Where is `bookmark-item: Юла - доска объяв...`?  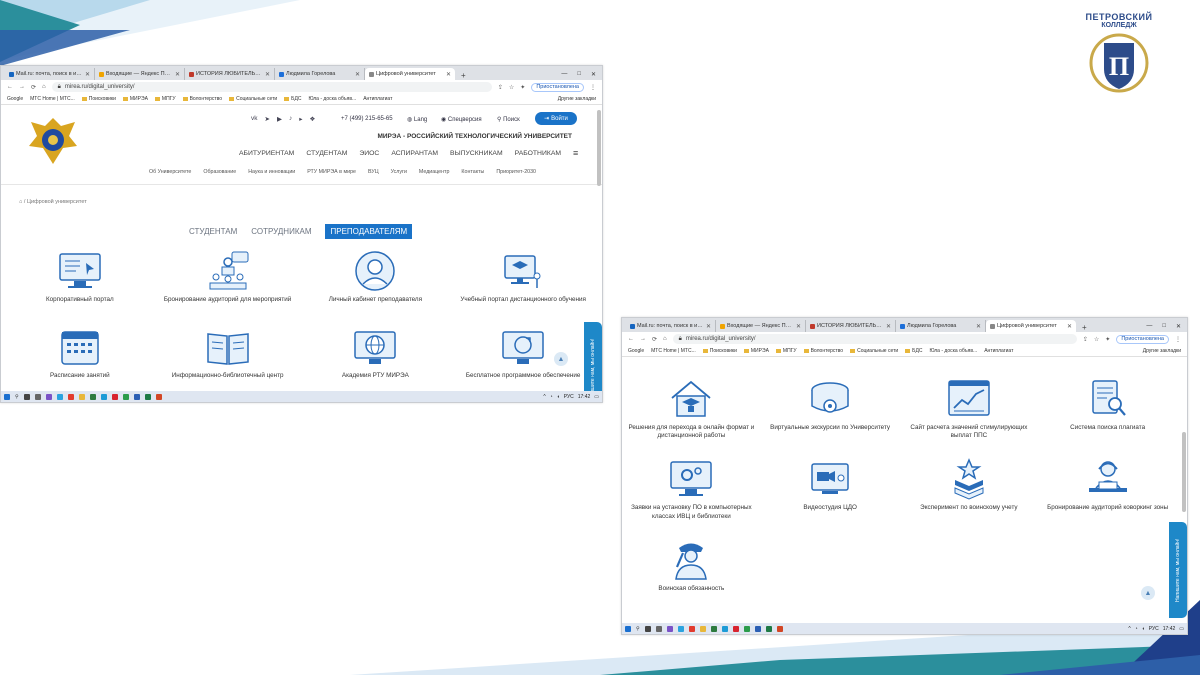 bookmark-item: Юла - доска объяв... is located at coordinates (953, 351).